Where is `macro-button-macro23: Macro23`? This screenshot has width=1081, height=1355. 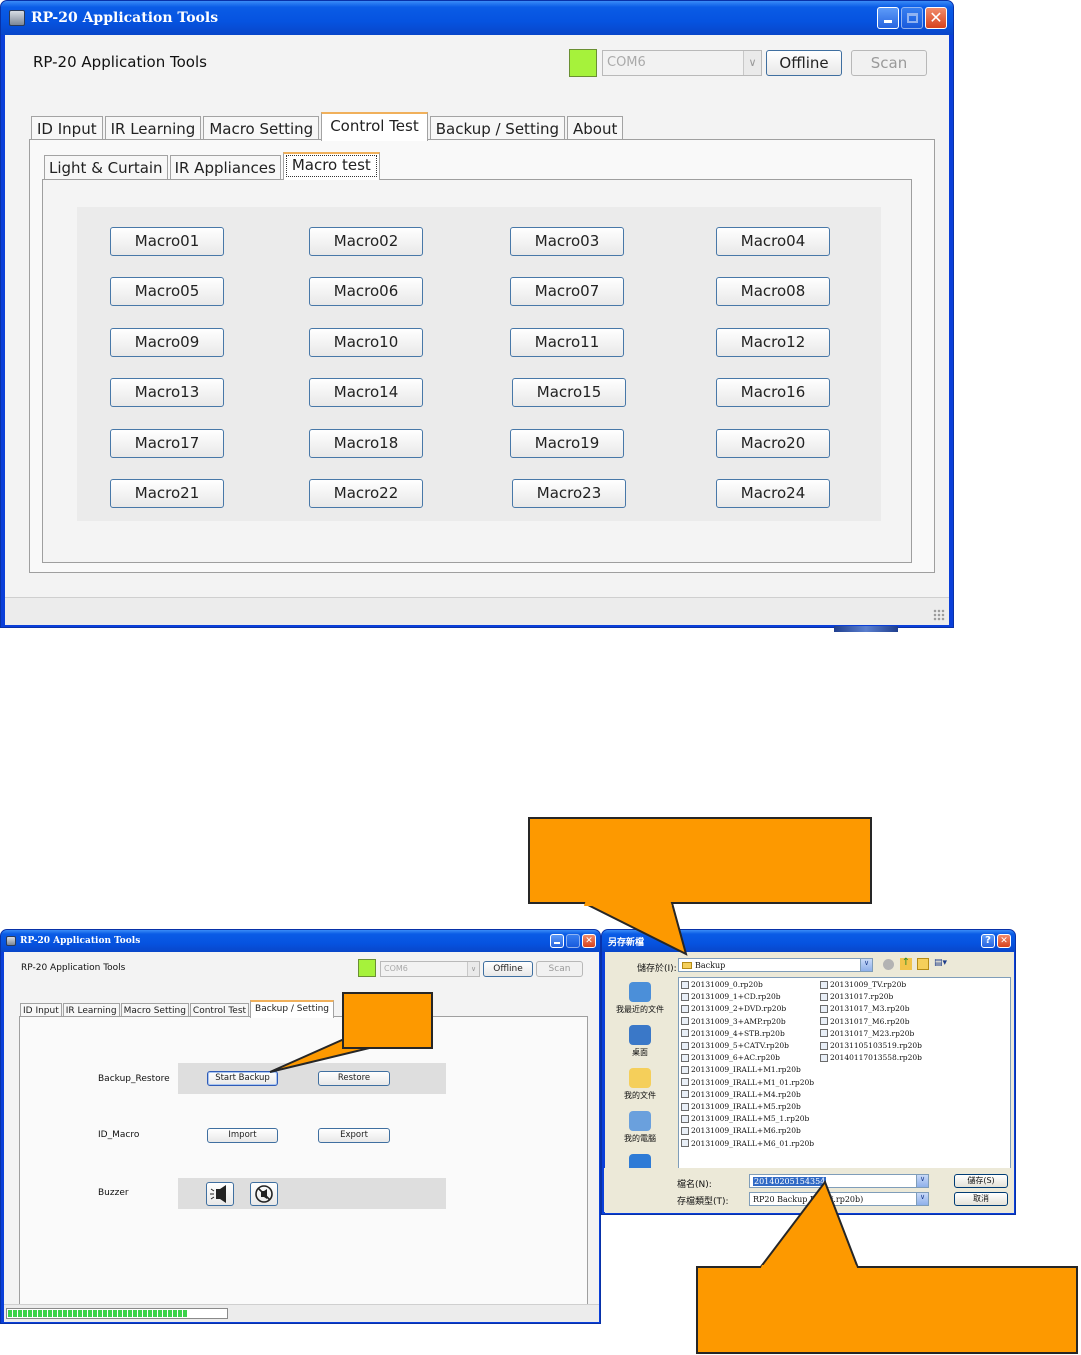 macro-button-macro23: Macro23 is located at coordinates (569, 493).